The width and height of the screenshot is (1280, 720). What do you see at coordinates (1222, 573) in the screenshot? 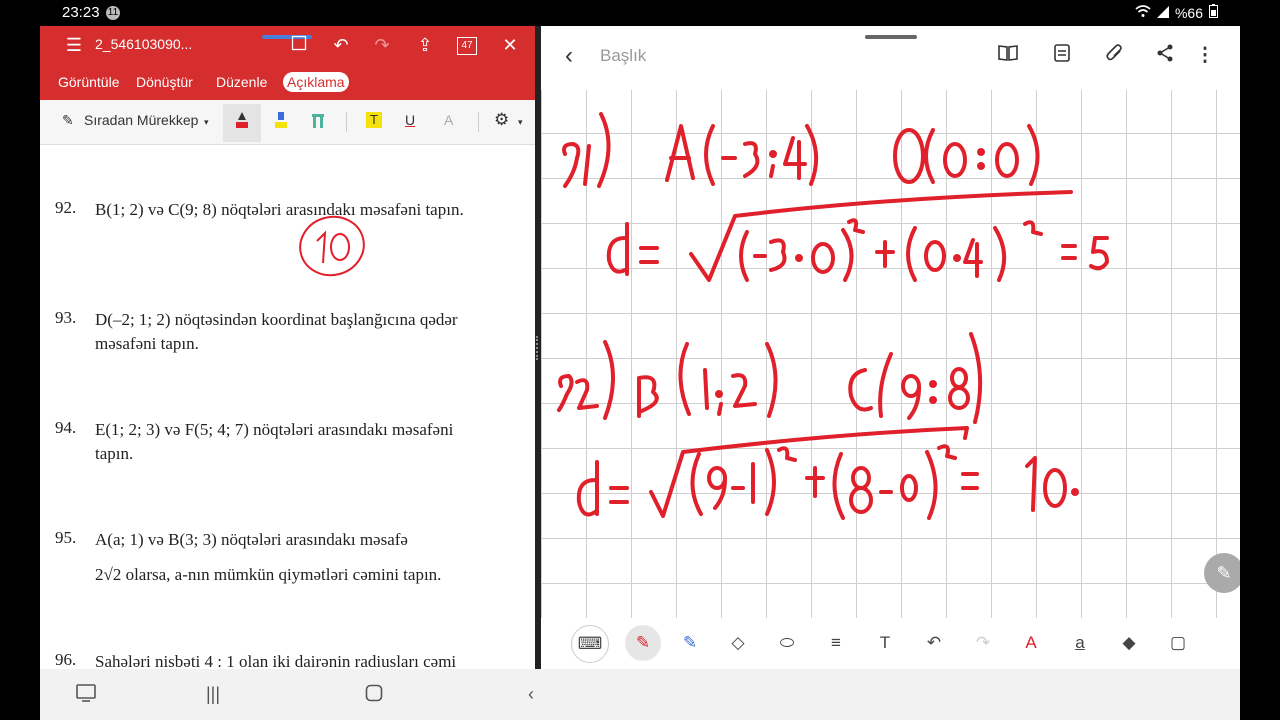
I see `edit-fab-icon: ✎` at bounding box center [1222, 573].